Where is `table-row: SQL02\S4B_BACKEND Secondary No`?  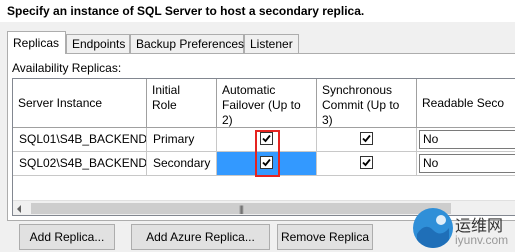
table-row: SQL02\S4B_BACKEND Secondary No is located at coordinates (264, 164).